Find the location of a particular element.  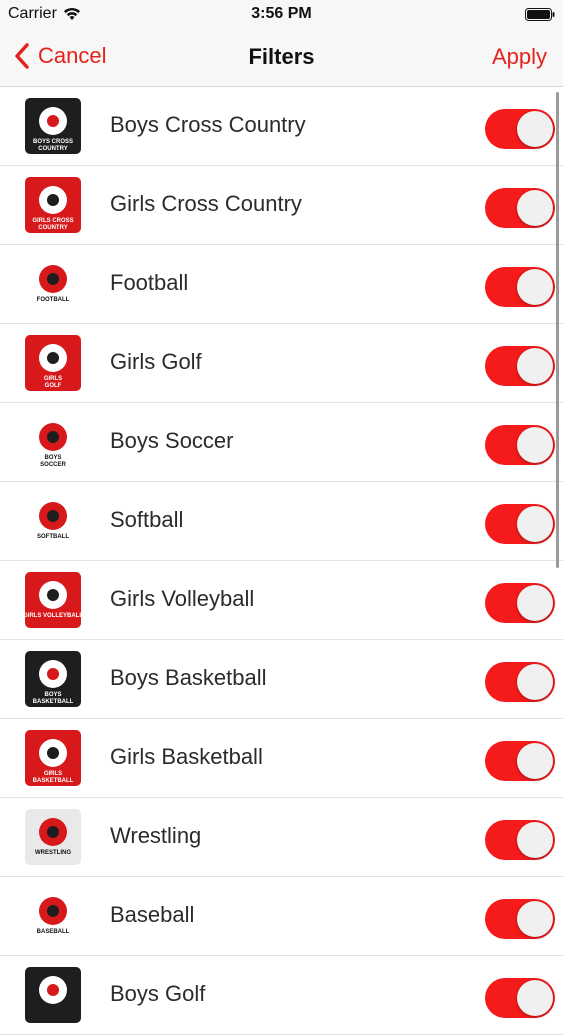

filter-row: GIRLS VOLLEYBALL Girls Volleyball is located at coordinates (281, 600).